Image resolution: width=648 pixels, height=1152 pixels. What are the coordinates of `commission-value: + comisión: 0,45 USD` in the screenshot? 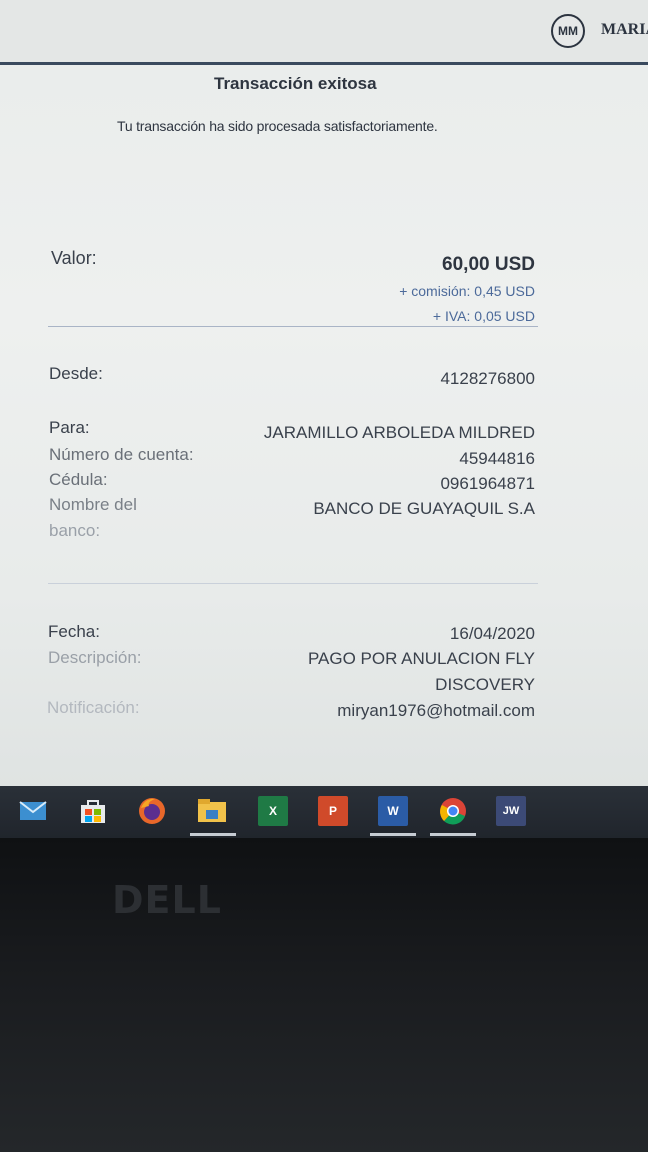 It's located at (467, 291).